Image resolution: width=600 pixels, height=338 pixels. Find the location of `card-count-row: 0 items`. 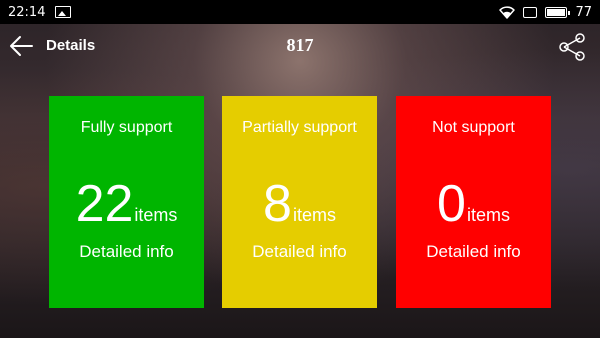

card-count-row: 0 items is located at coordinates (473, 204).